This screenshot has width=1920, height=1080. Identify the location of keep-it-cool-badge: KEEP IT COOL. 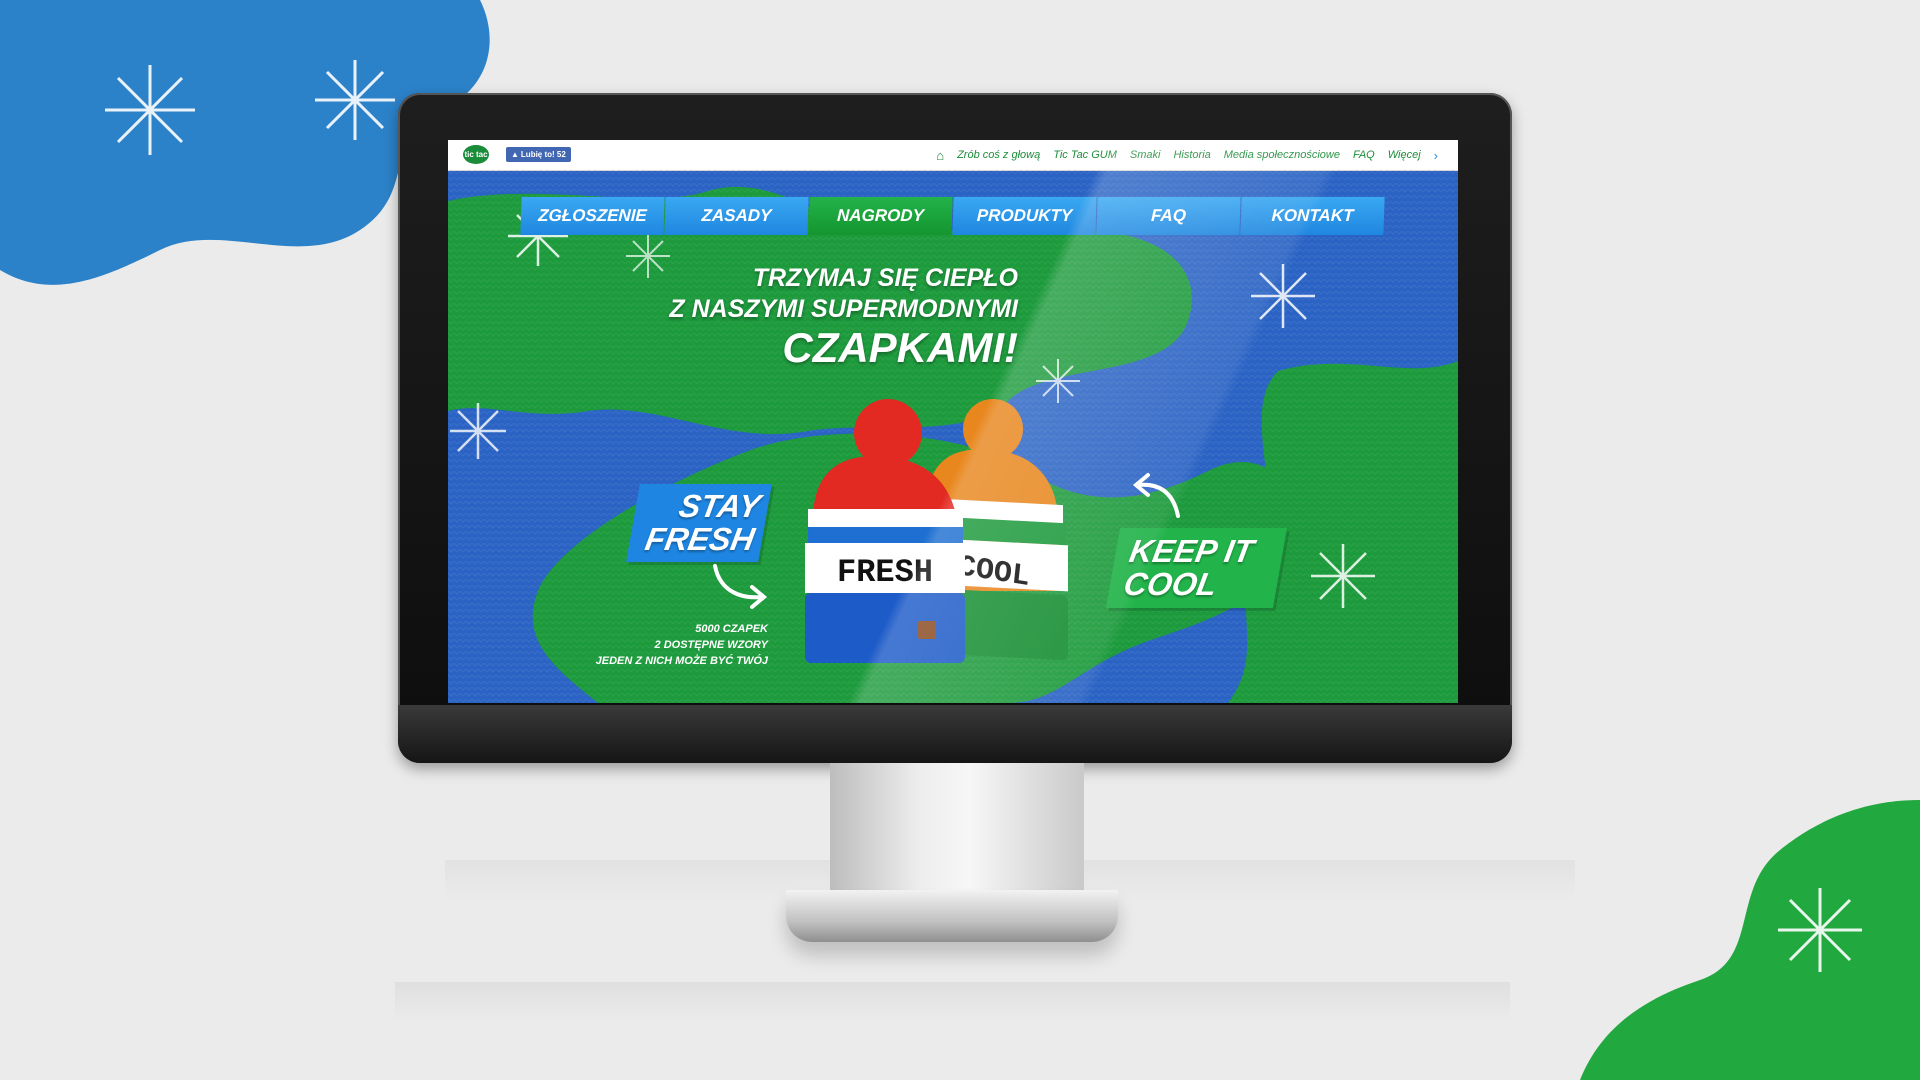
(1196, 568).